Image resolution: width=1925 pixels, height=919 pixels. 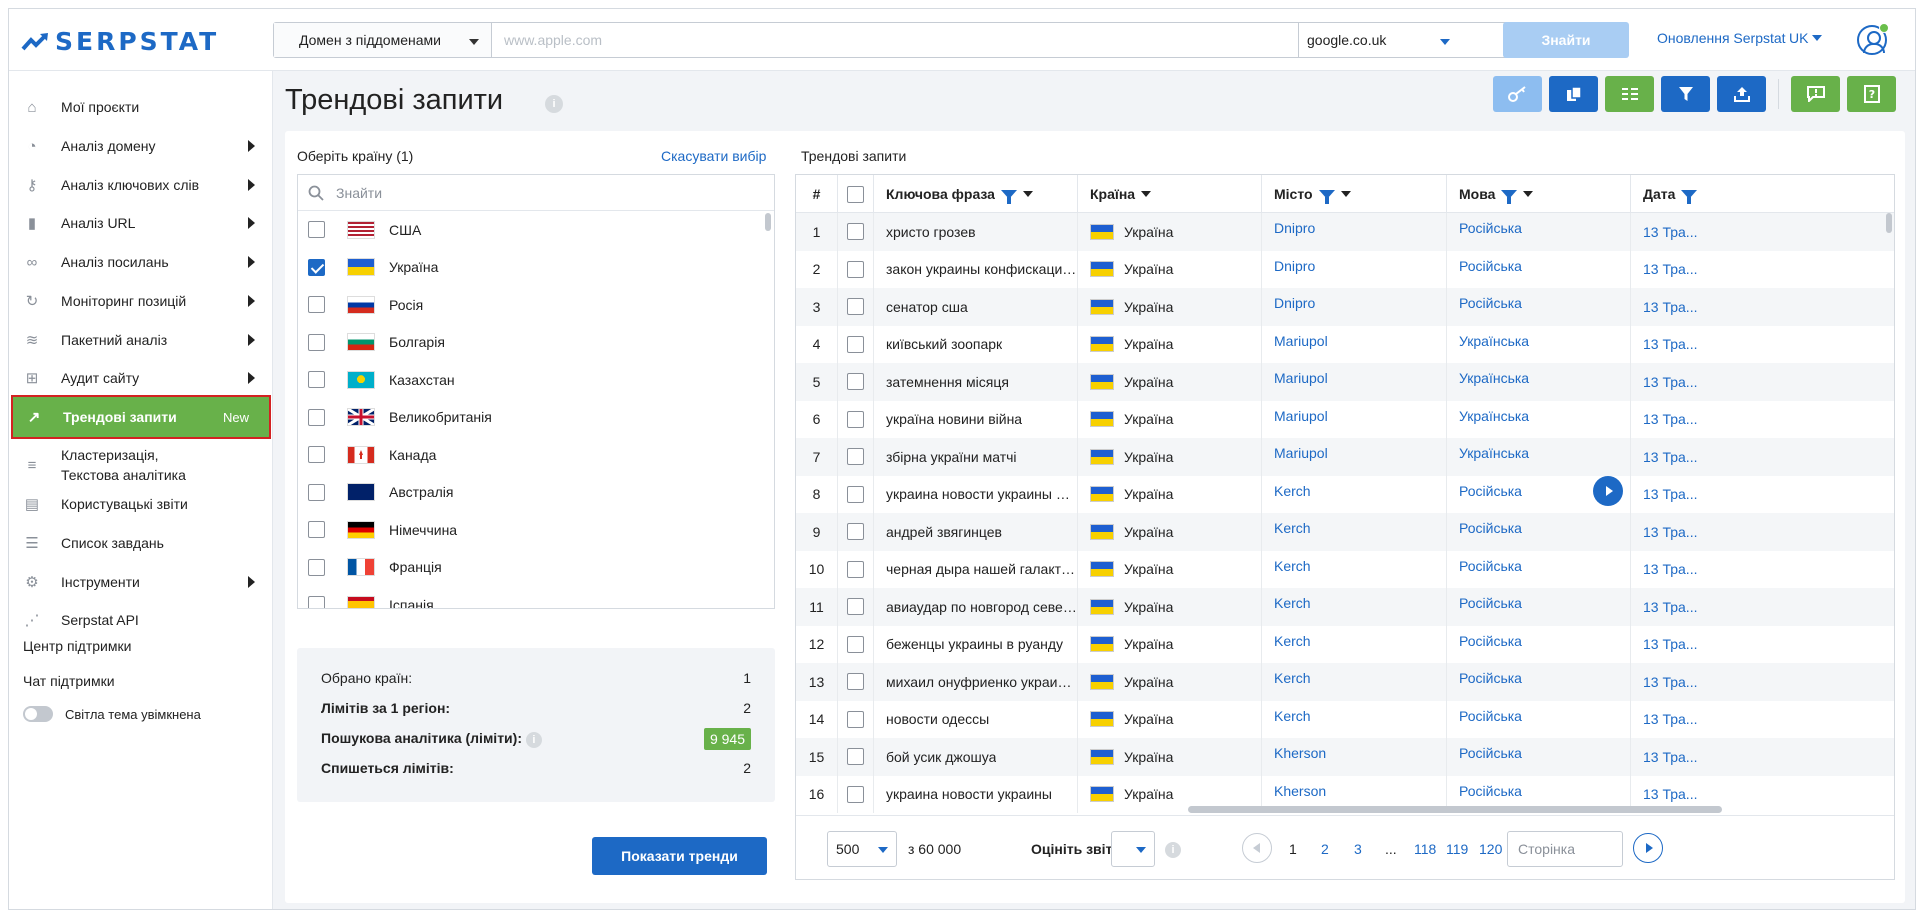 What do you see at coordinates (38, 714) in the screenshot?
I see `toggle-switch` at bounding box center [38, 714].